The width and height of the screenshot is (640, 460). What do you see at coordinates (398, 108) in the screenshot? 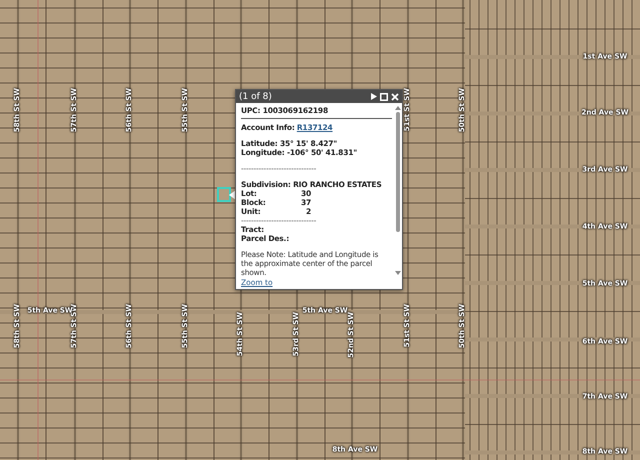
I see `scroll-up-icon` at bounding box center [398, 108].